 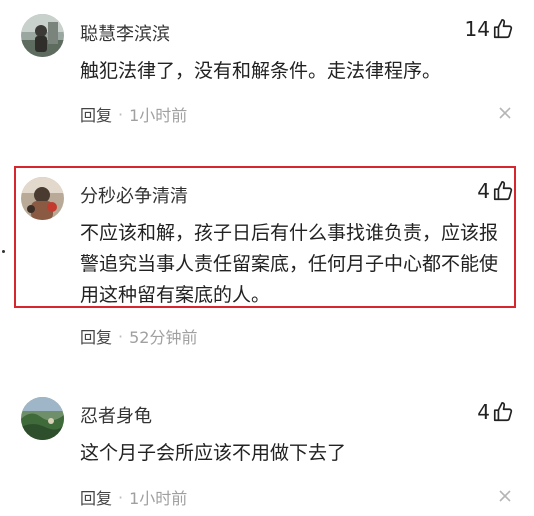 What do you see at coordinates (116, 415) in the screenshot?
I see `username: 忍者身龟` at bounding box center [116, 415].